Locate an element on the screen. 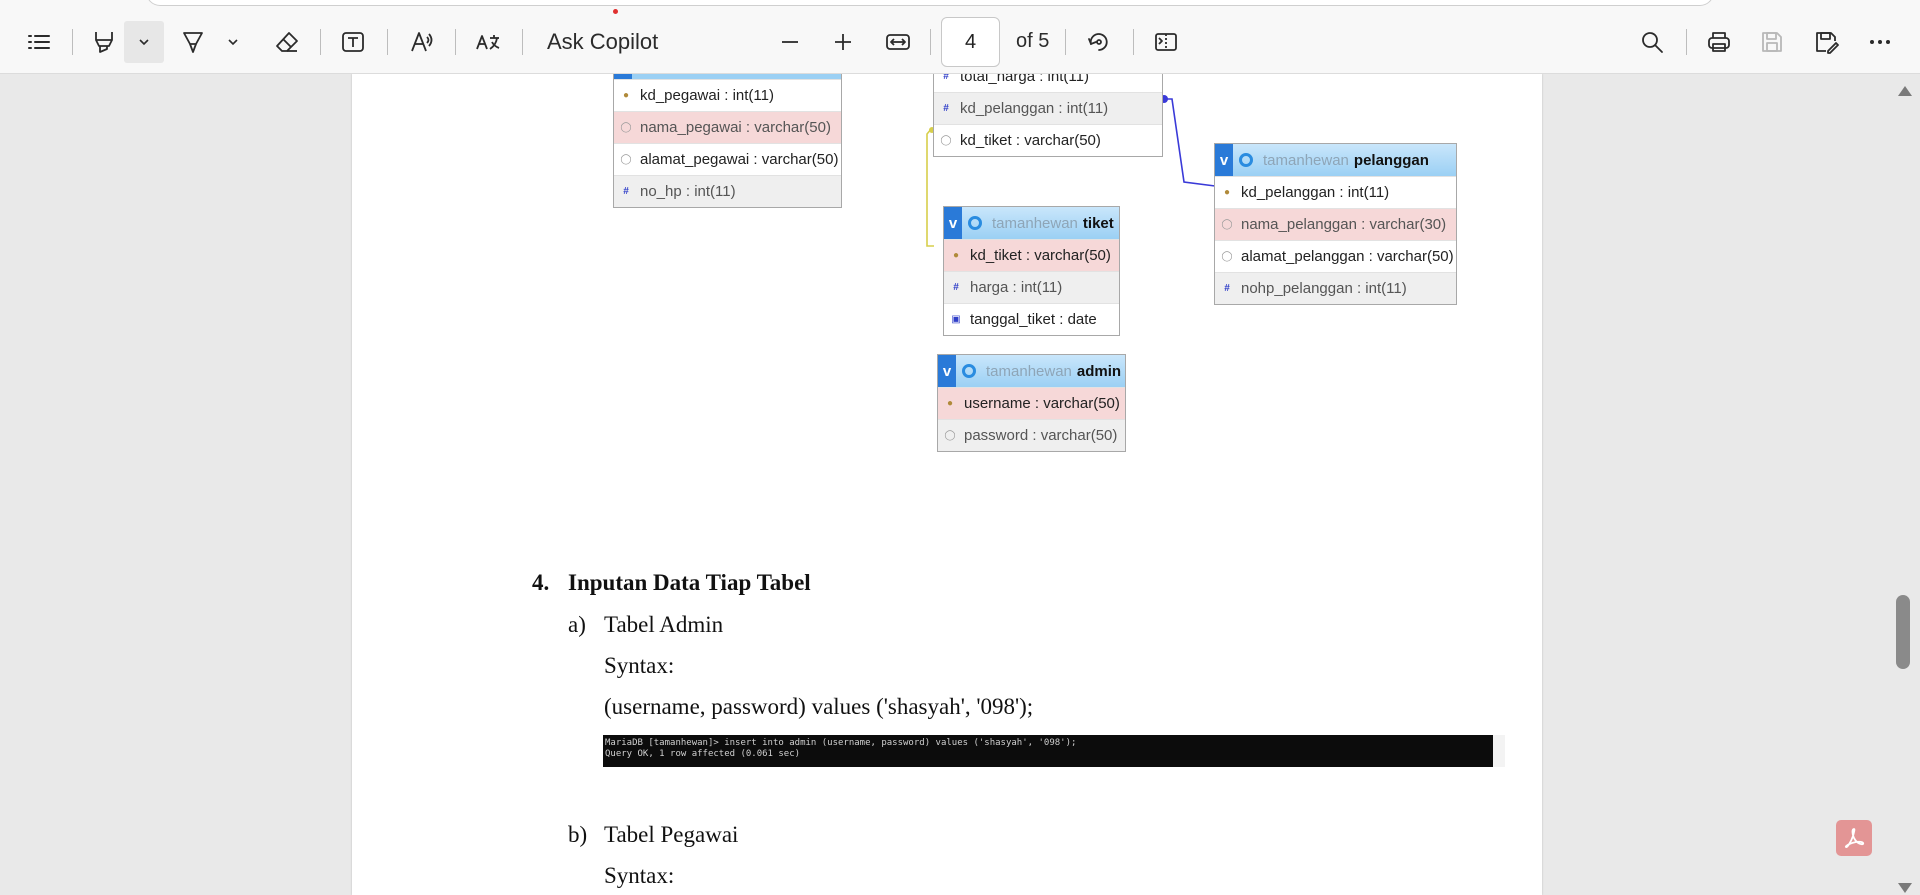 This screenshot has width=1920, height=895. schema-name: tamanhewan is located at coordinates (1035, 223).